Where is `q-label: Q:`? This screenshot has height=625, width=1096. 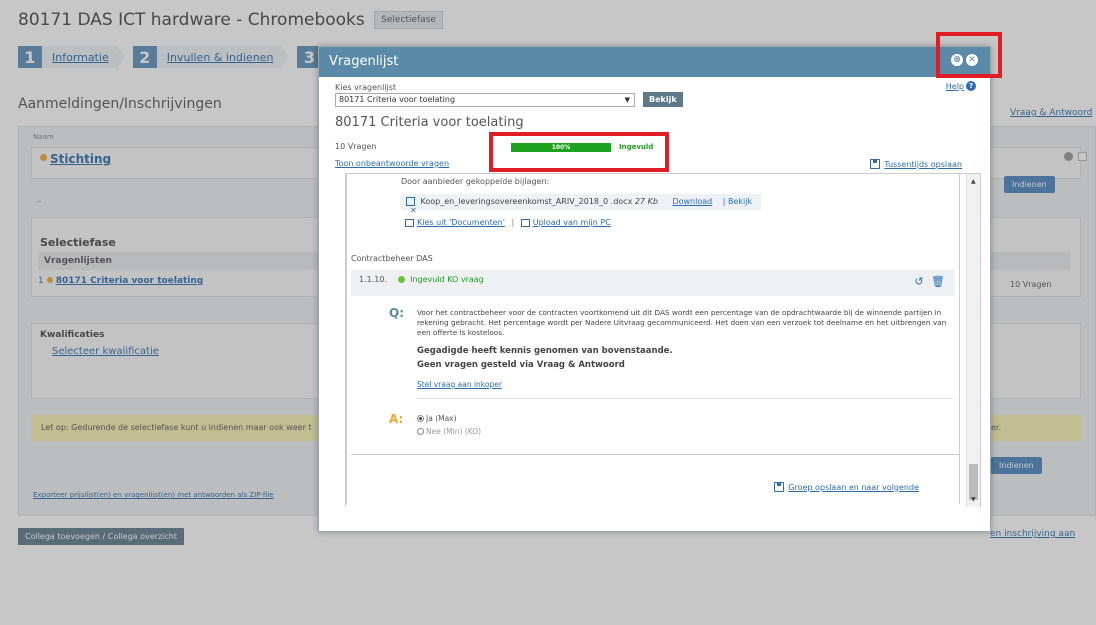 q-label: Q: is located at coordinates (396, 313).